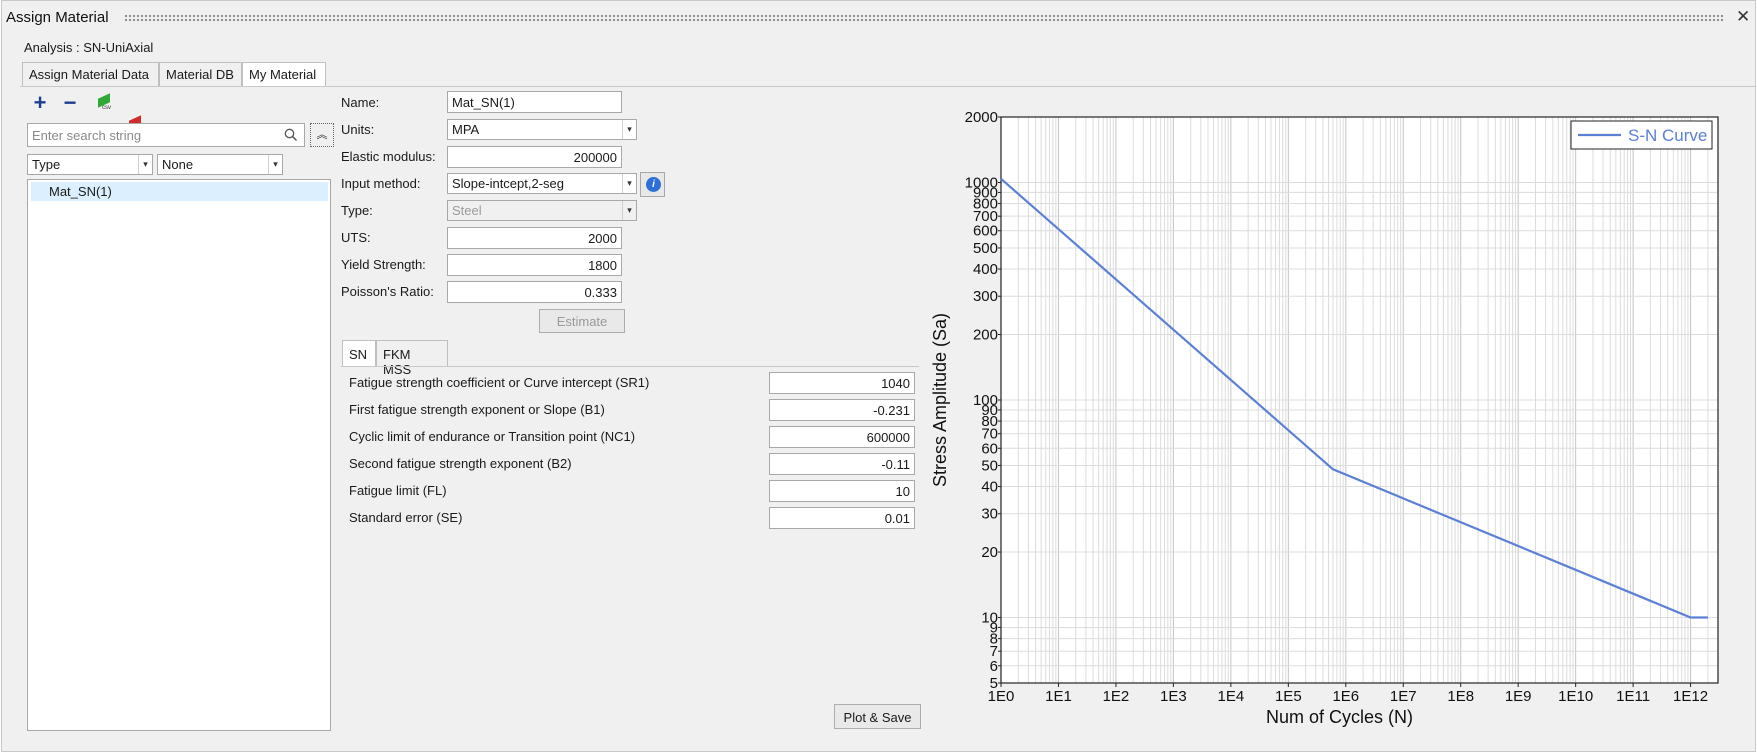 The height and width of the screenshot is (755, 1757). Describe the element at coordinates (534, 157) in the screenshot. I see `elastic-modulus-field: 200000` at that location.